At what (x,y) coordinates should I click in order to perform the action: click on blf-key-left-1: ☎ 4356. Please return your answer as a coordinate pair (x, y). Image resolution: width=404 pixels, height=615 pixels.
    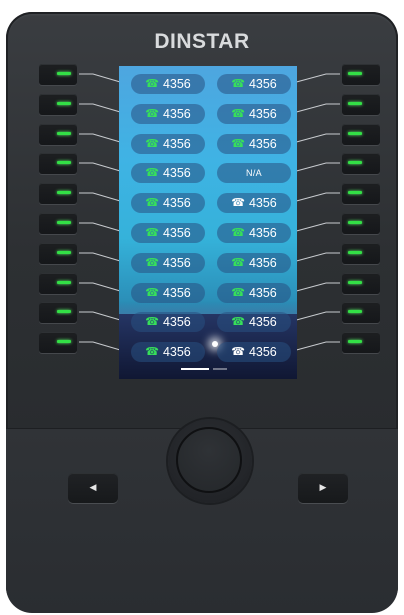
    Looking at the image, I should click on (168, 84).